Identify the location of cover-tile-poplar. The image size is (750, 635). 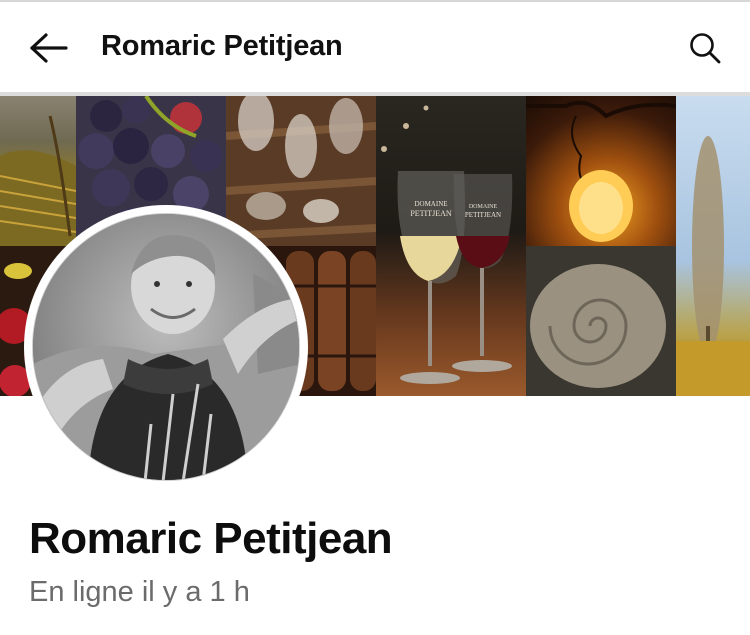
(713, 246).